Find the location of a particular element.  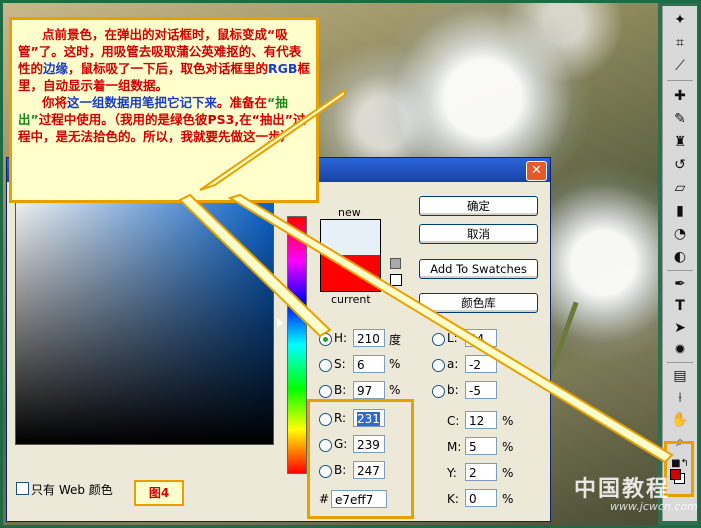

arrow-to-photo is located at coordinates (272, 139).